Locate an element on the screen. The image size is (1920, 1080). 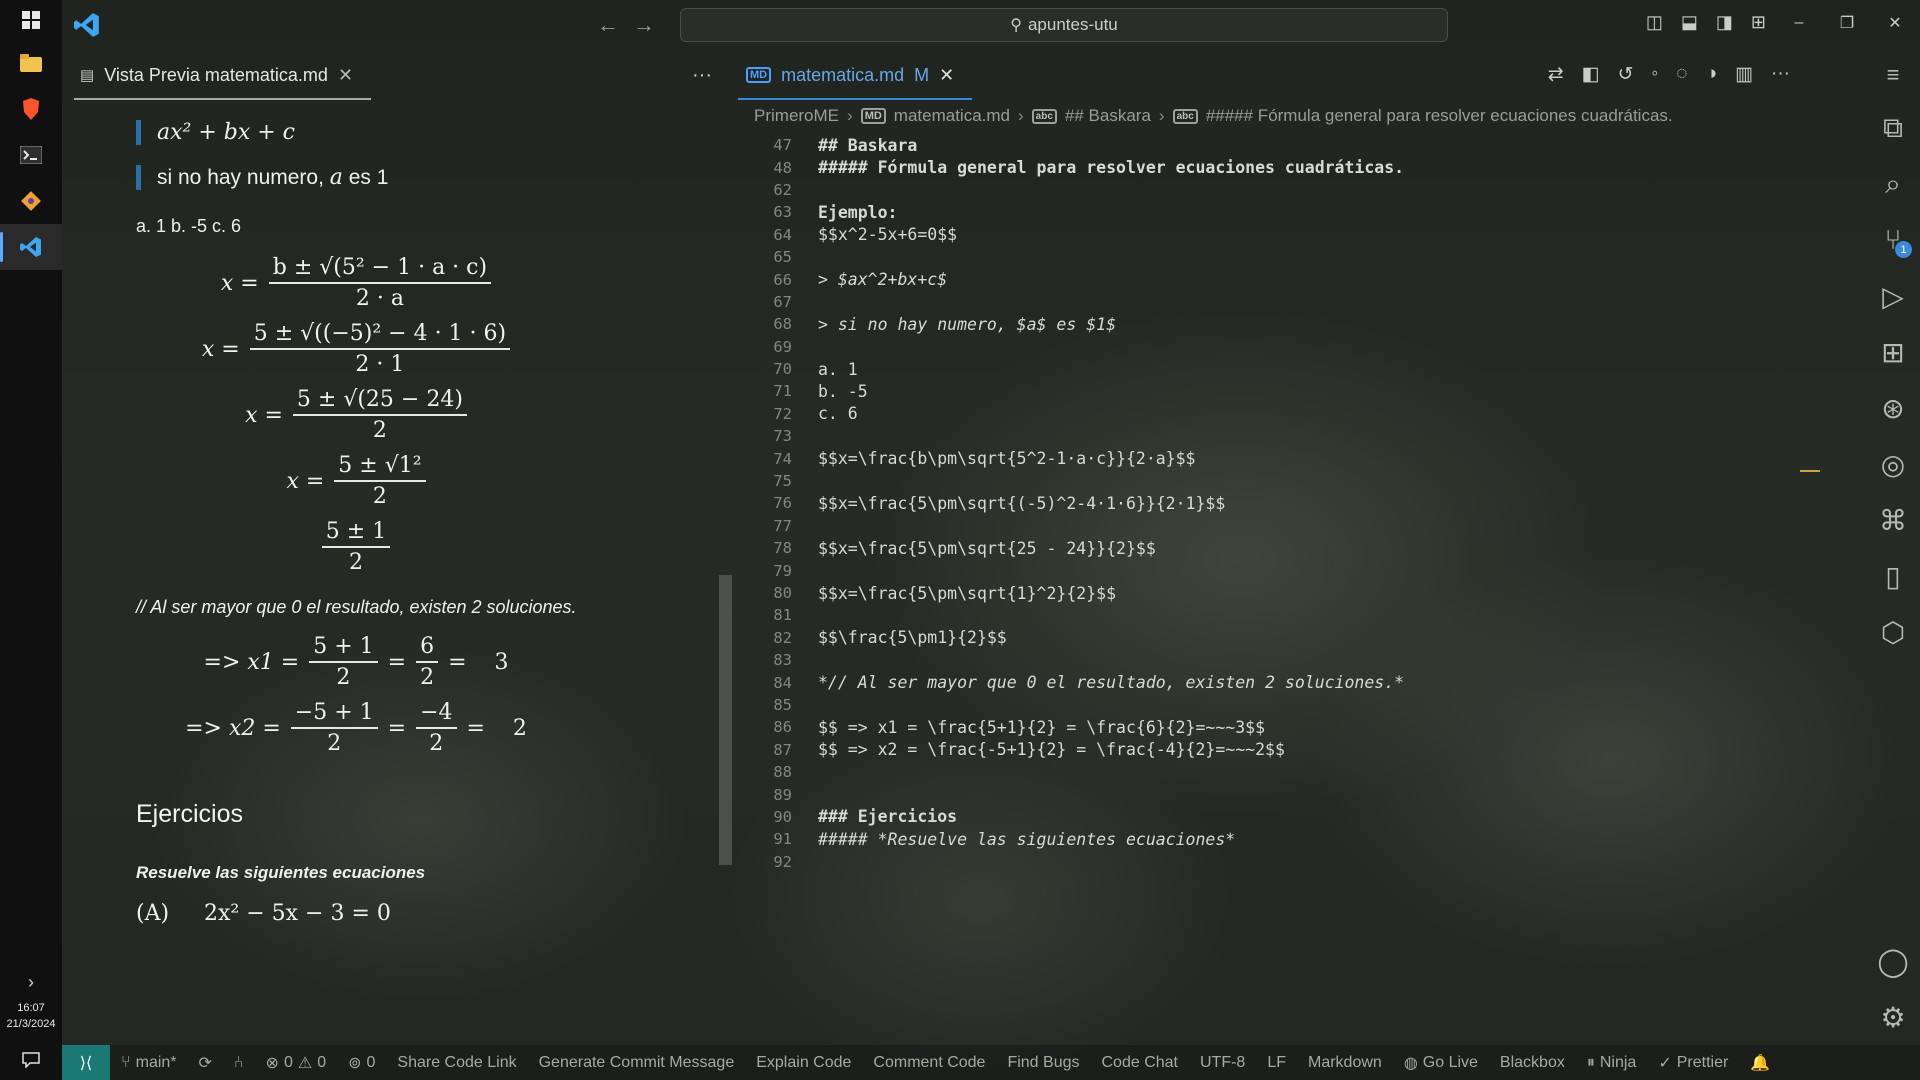
eol-indicator: LF is located at coordinates (1276, 1063).